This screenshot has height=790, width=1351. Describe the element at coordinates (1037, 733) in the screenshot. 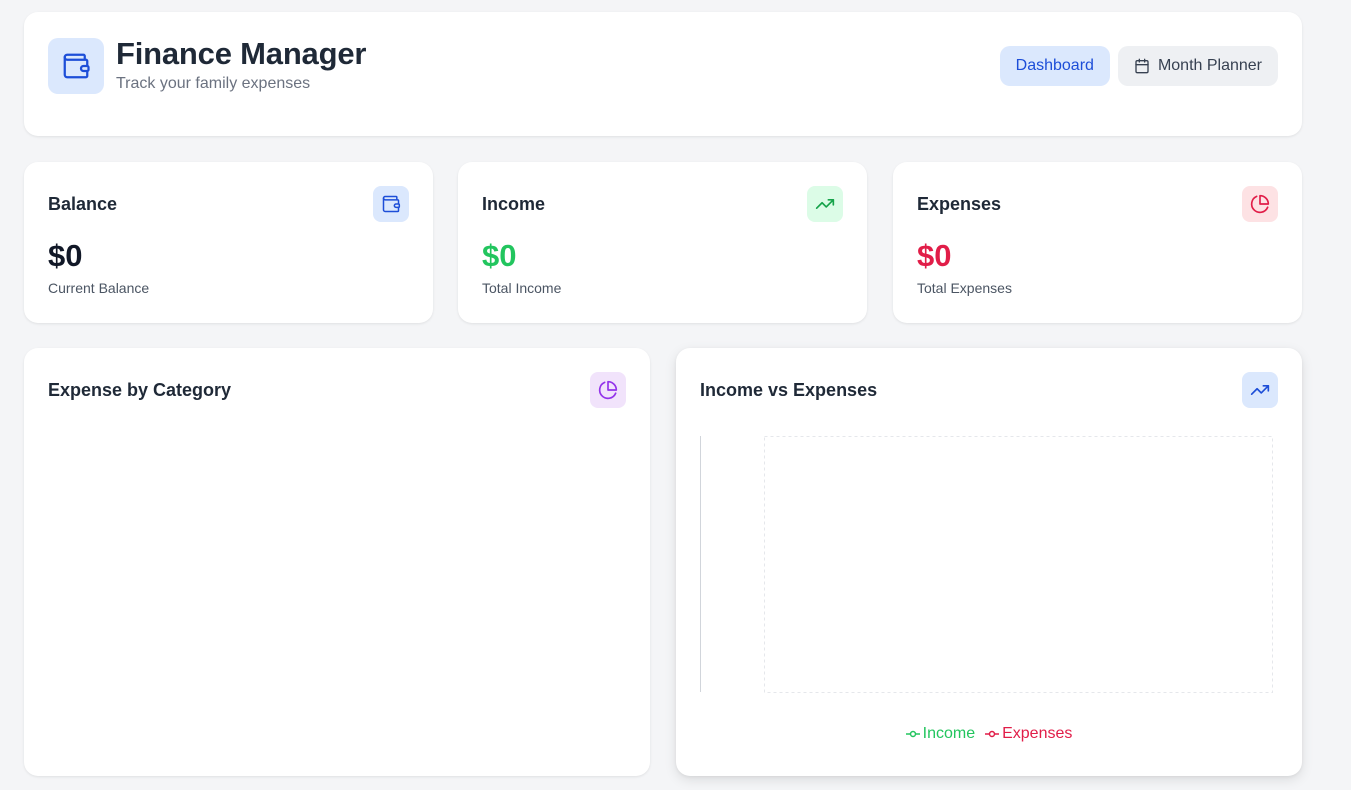

I see `legend-expenses-label: Expenses` at that location.